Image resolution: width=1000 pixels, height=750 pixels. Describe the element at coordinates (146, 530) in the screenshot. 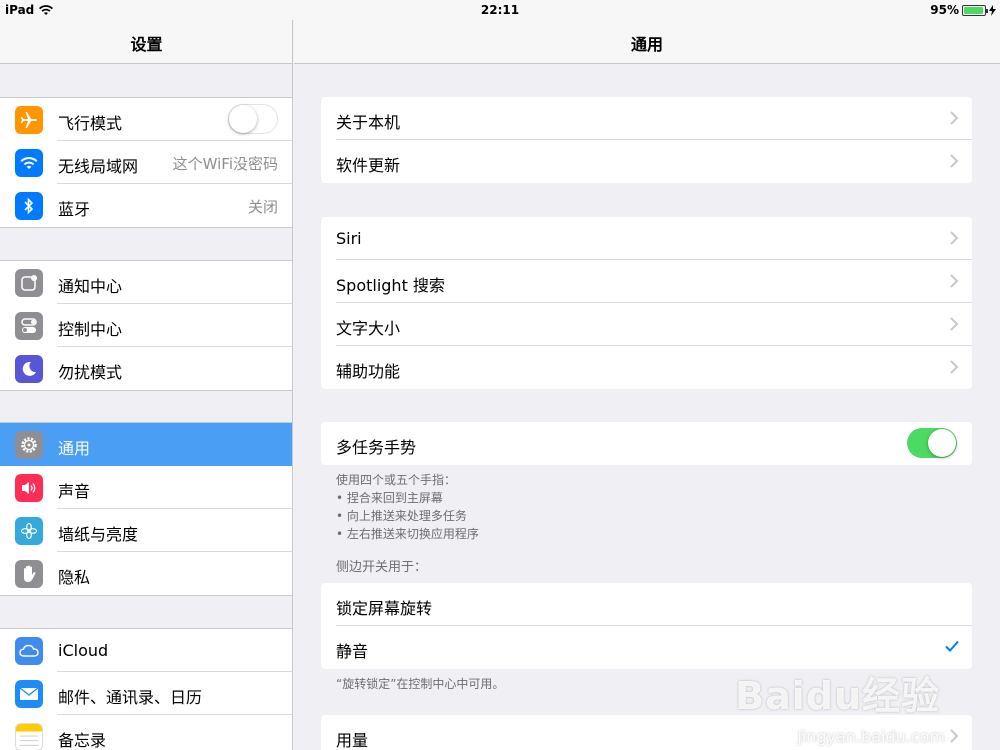

I see `sidebar-item-wallpaper: 墙纸与亮度` at that location.